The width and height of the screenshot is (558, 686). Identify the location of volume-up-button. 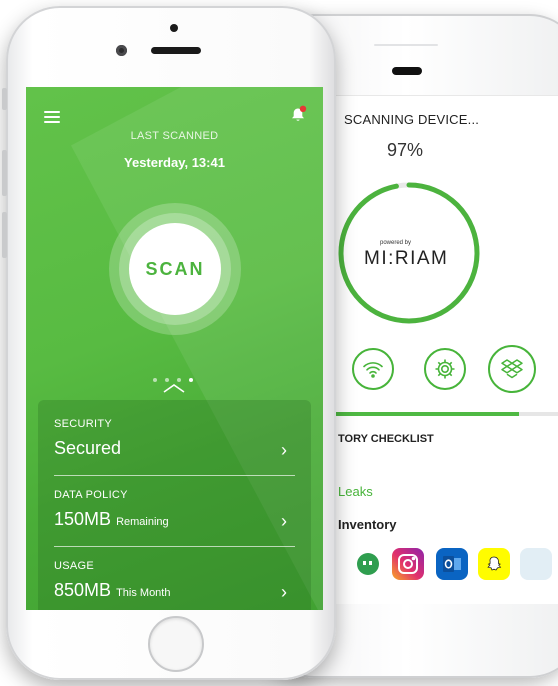
(4, 173).